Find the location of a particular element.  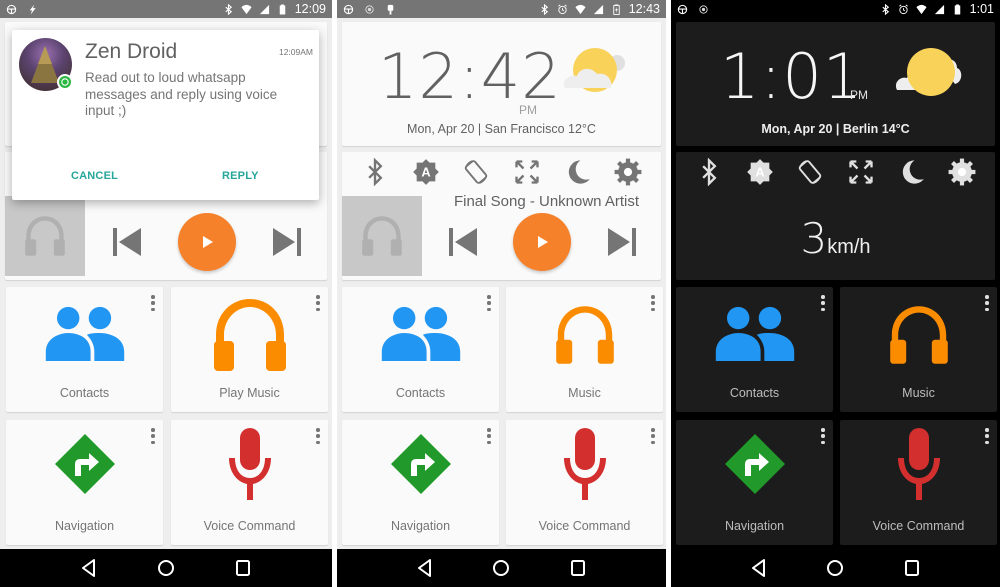

tile-label: Play Music is located at coordinates (249, 393).